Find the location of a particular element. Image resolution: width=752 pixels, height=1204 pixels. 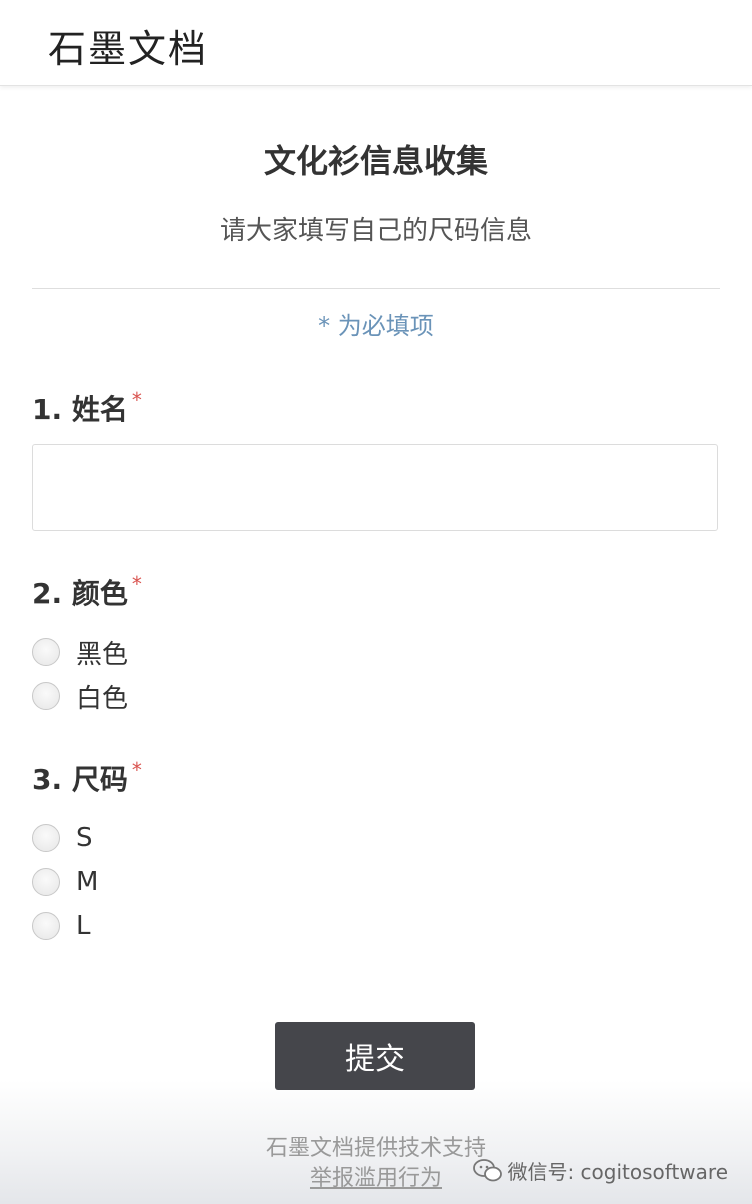

submit-button: 提交 is located at coordinates (375, 1056).